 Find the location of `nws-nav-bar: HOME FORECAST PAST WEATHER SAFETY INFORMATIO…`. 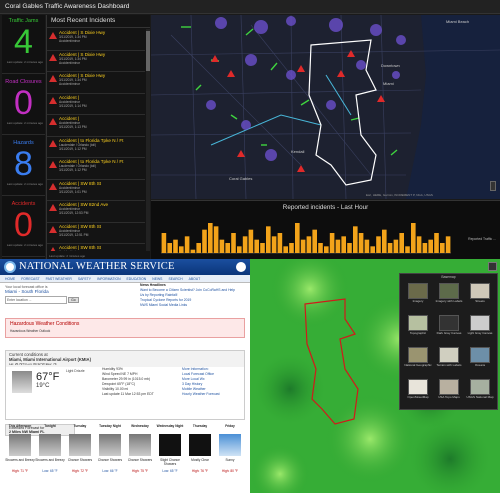

nws-nav-bar: HOME FORECAST PAST WEATHER SAFETY INFORMATIO… is located at coordinates (125, 279).